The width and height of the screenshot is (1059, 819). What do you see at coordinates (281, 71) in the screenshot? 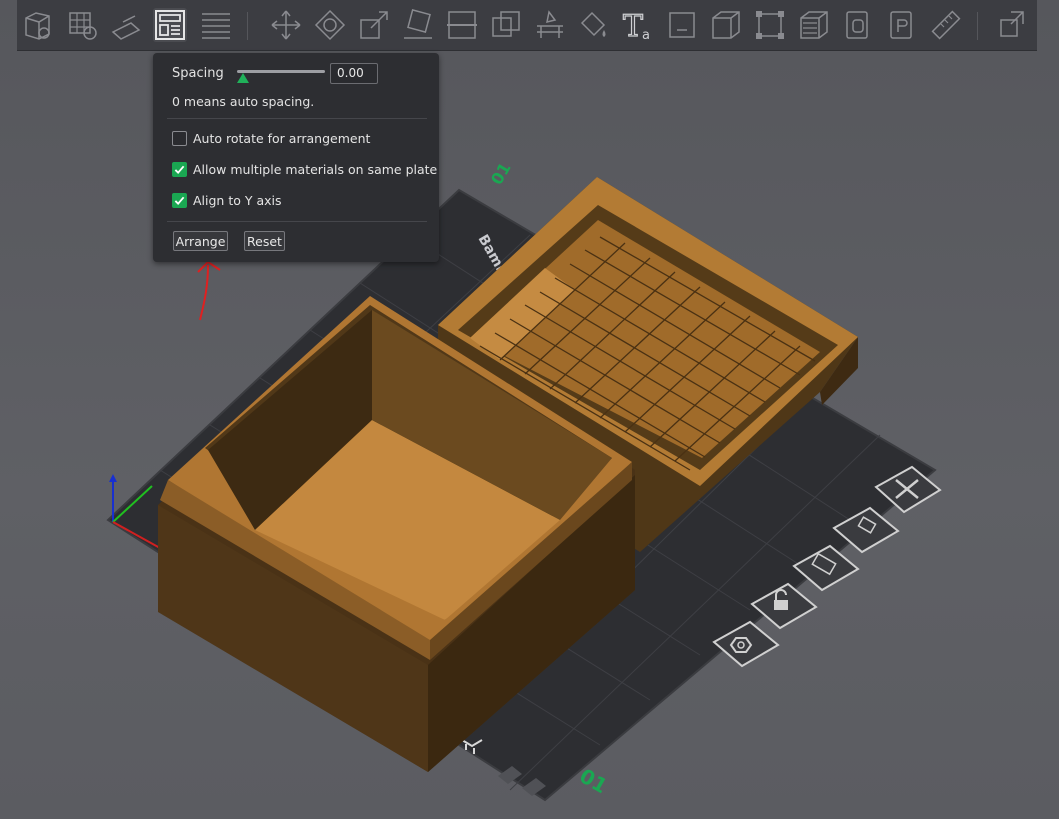
I see `spacing-slider-track` at bounding box center [281, 71].